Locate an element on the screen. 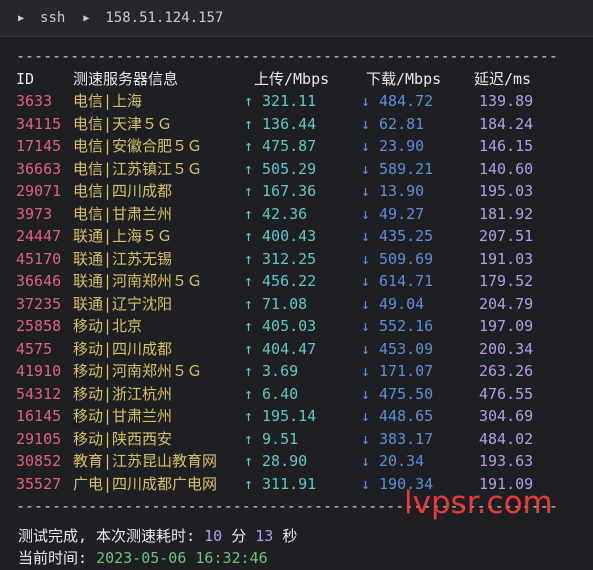 The height and width of the screenshot is (570, 593). cell-download-value: 49.27 is located at coordinates (402, 213).